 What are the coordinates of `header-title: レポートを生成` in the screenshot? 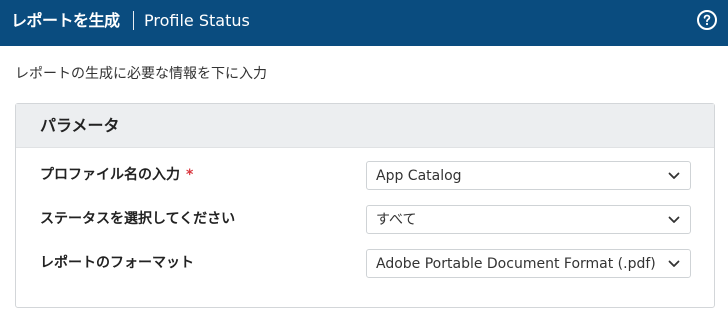 It's located at (65, 20).